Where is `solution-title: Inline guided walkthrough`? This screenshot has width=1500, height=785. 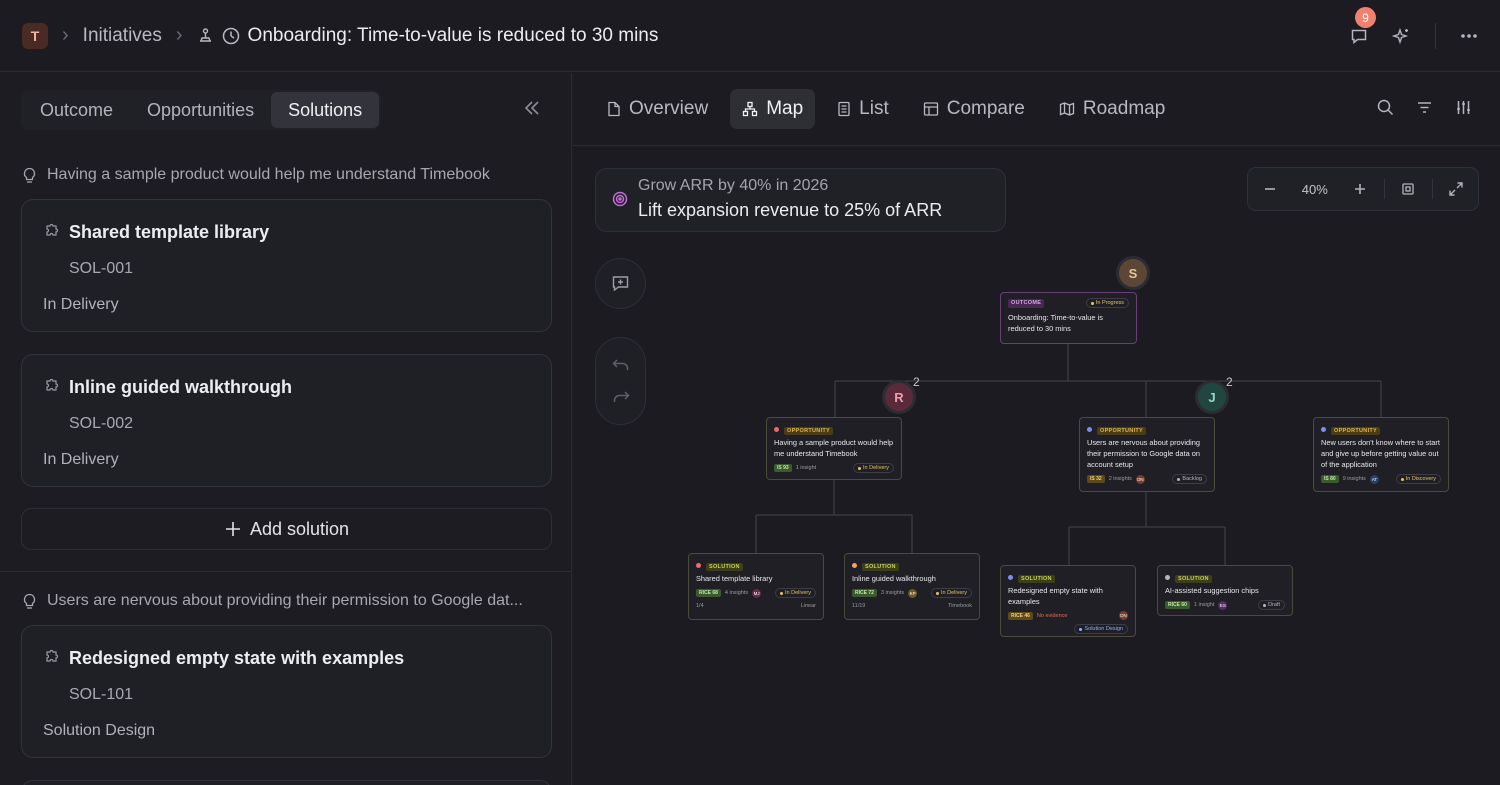
solution-title: Inline guided walkthrough is located at coordinates (180, 387).